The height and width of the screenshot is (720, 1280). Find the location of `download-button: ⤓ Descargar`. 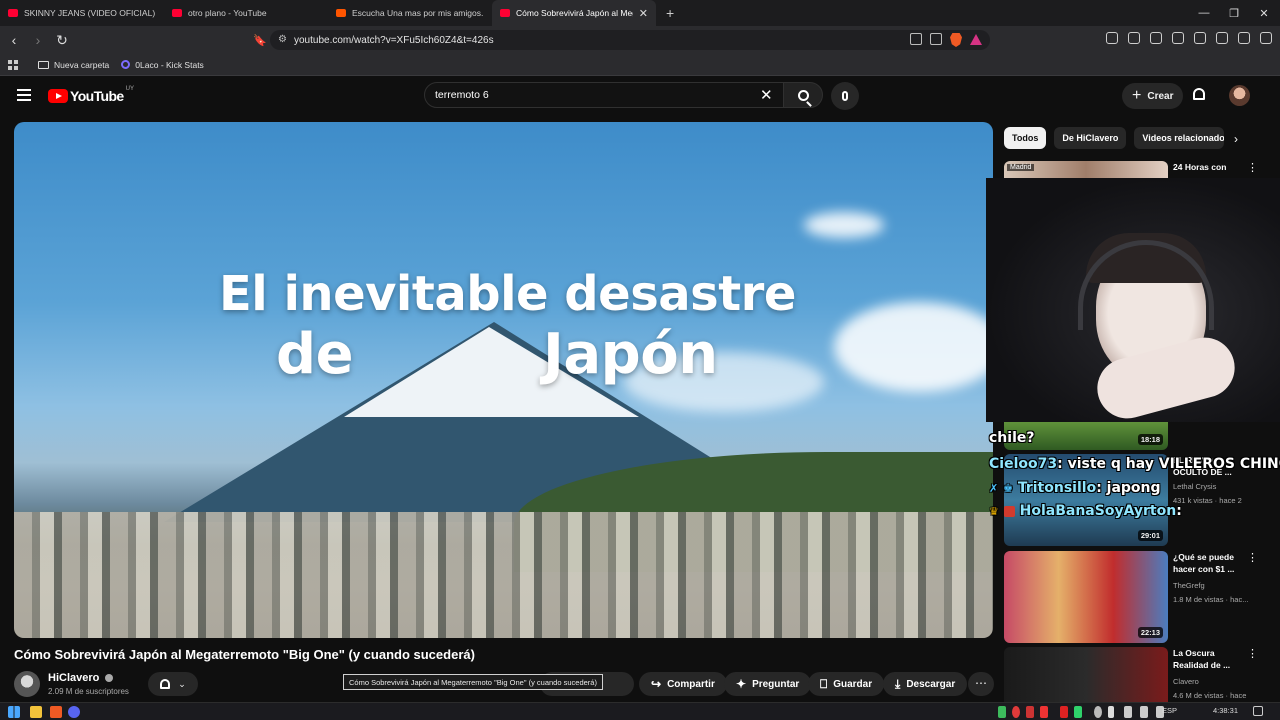

download-button: ⤓ Descargar is located at coordinates (925, 684).